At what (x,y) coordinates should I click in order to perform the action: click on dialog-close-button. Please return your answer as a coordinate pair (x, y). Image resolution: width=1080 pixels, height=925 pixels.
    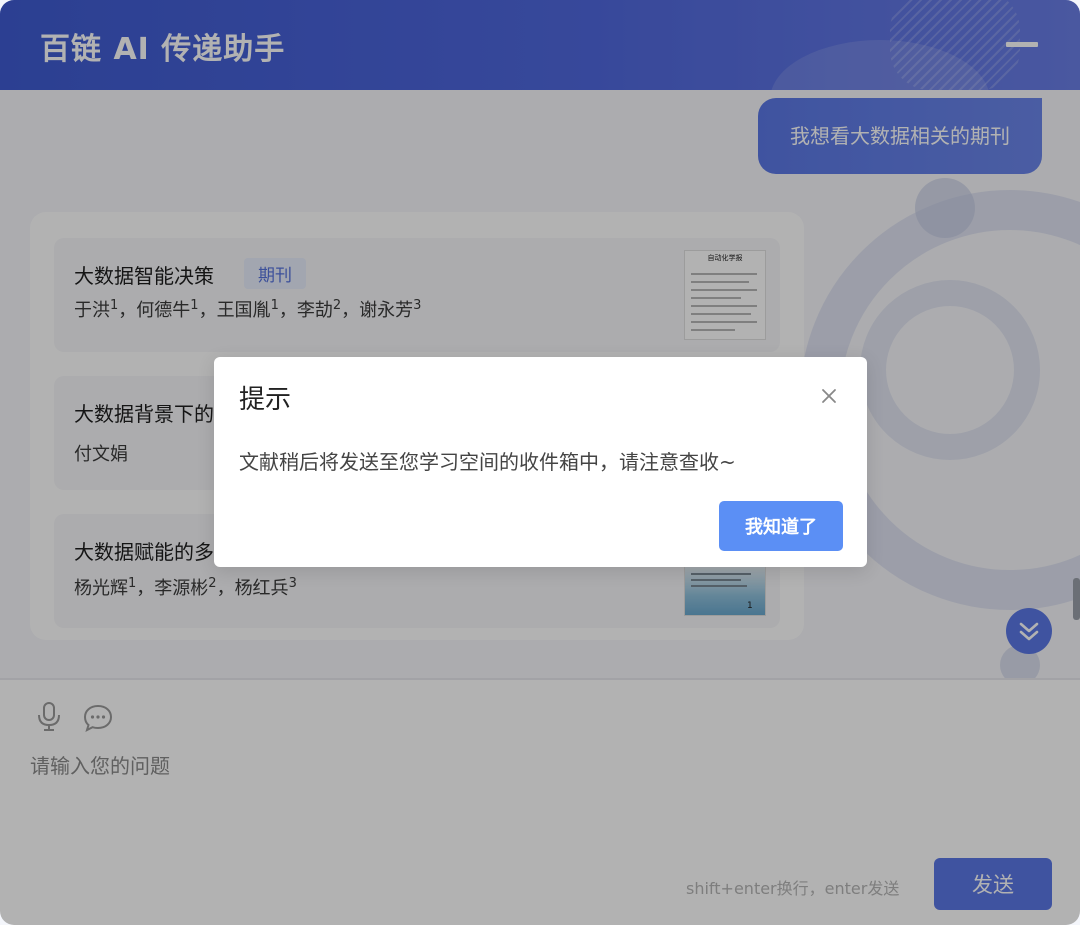
    Looking at the image, I should click on (829, 396).